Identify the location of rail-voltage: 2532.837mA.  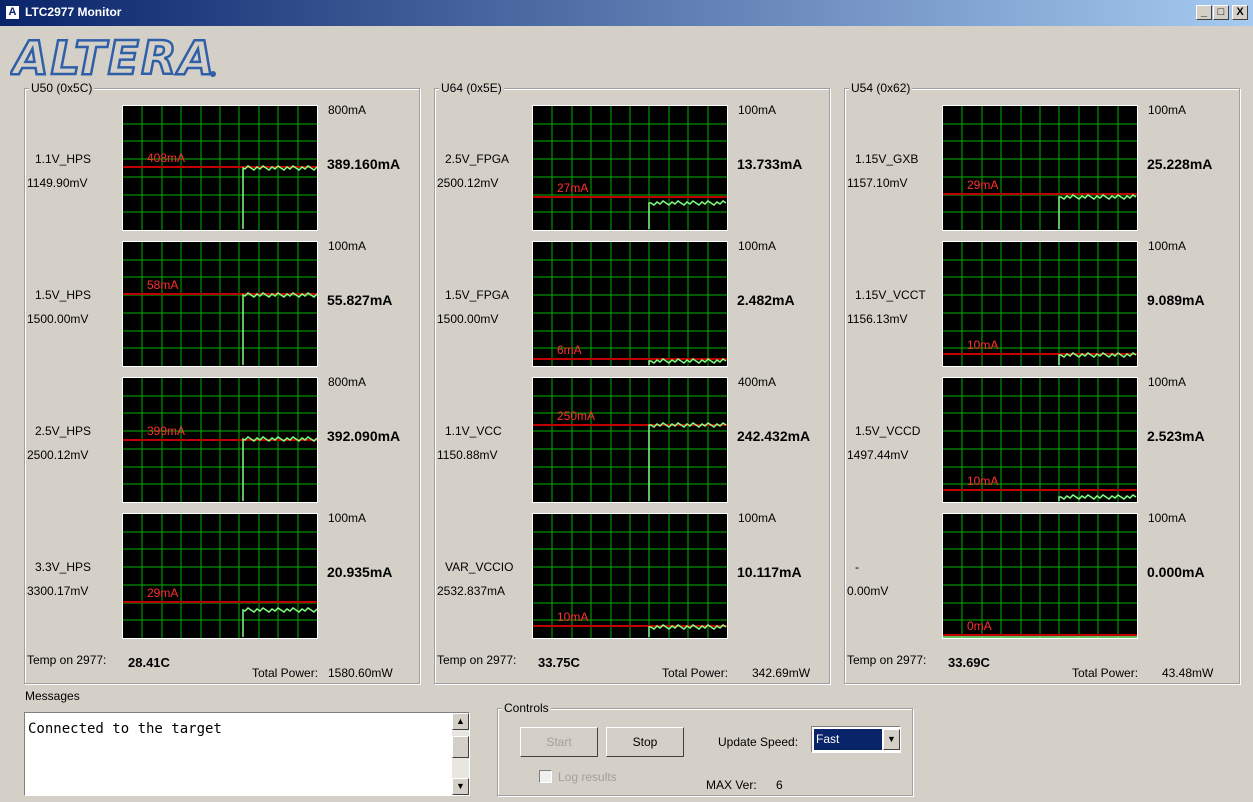
(471, 591).